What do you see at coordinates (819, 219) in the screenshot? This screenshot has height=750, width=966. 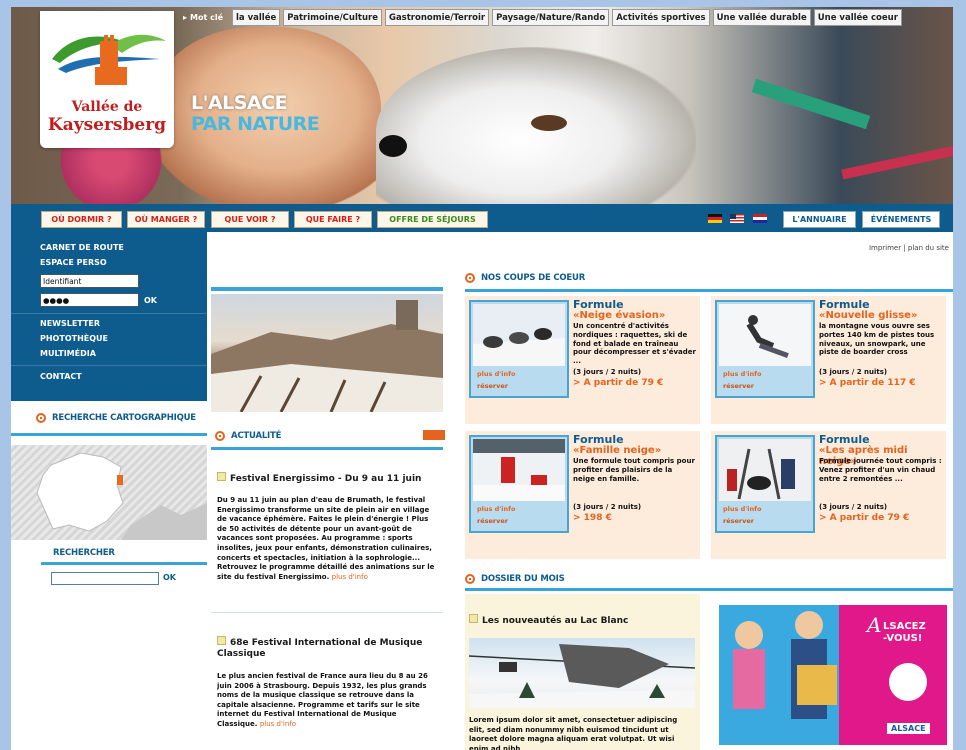 I see `menu-annuaire: L'ANNUAIRE` at bounding box center [819, 219].